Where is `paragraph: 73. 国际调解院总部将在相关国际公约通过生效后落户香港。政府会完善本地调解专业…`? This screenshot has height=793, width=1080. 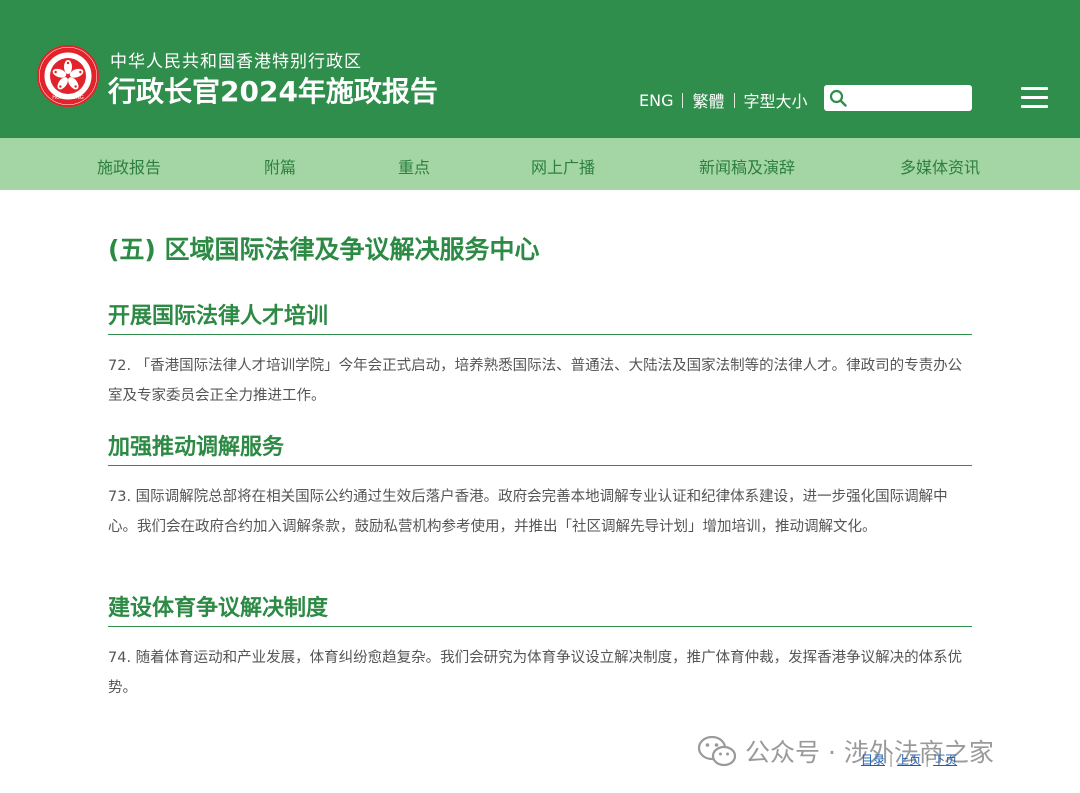
paragraph: 73. 国际调解院总部将在相关国际公约通过生效后落户香港。政府会完善本地调解专业… is located at coordinates (528, 512).